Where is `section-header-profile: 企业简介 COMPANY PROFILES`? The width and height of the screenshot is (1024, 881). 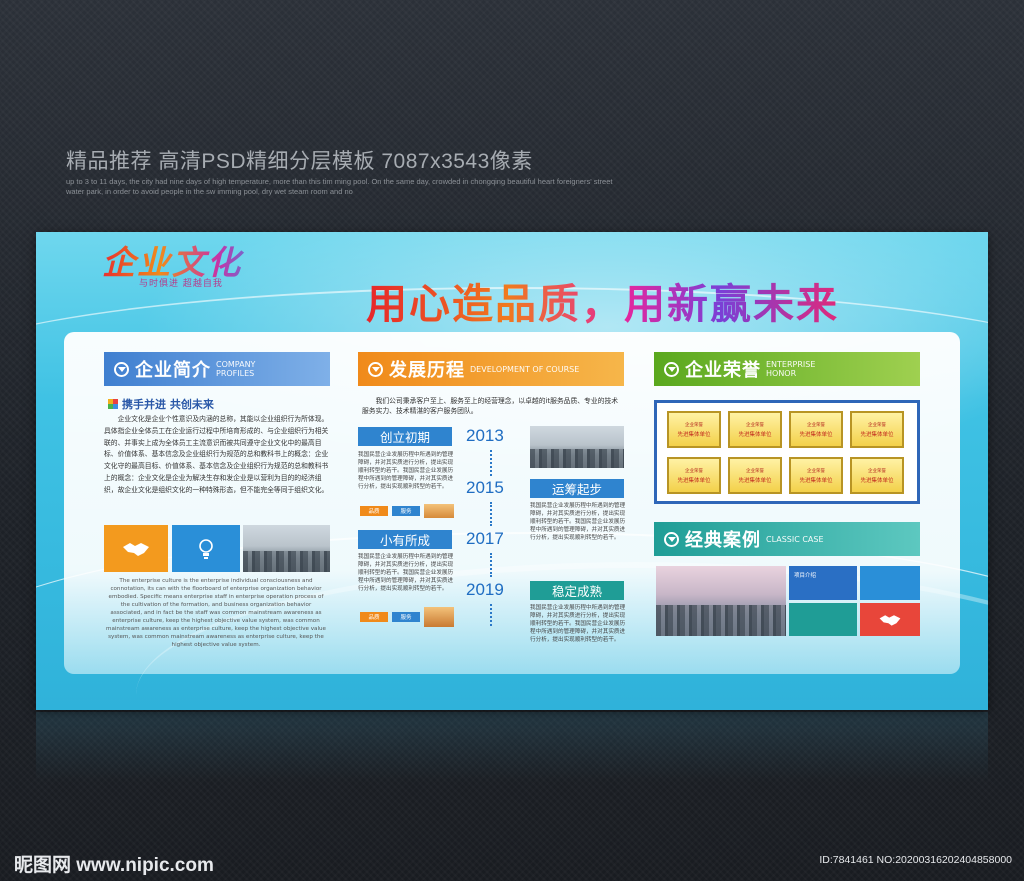
section-header-profile: 企业简介 COMPANY PROFILES is located at coordinates (217, 369).